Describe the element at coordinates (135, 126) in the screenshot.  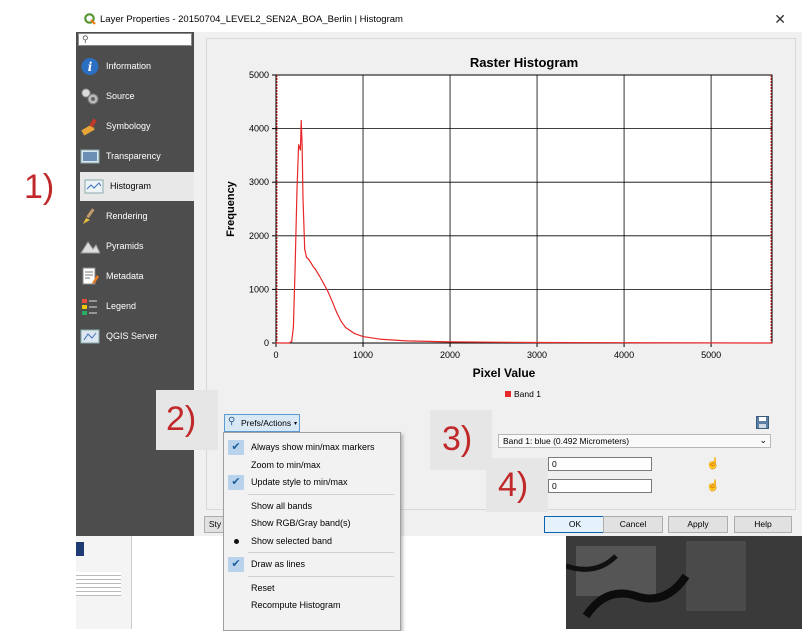
I see `sidebar-item-symbology: Symbology` at that location.